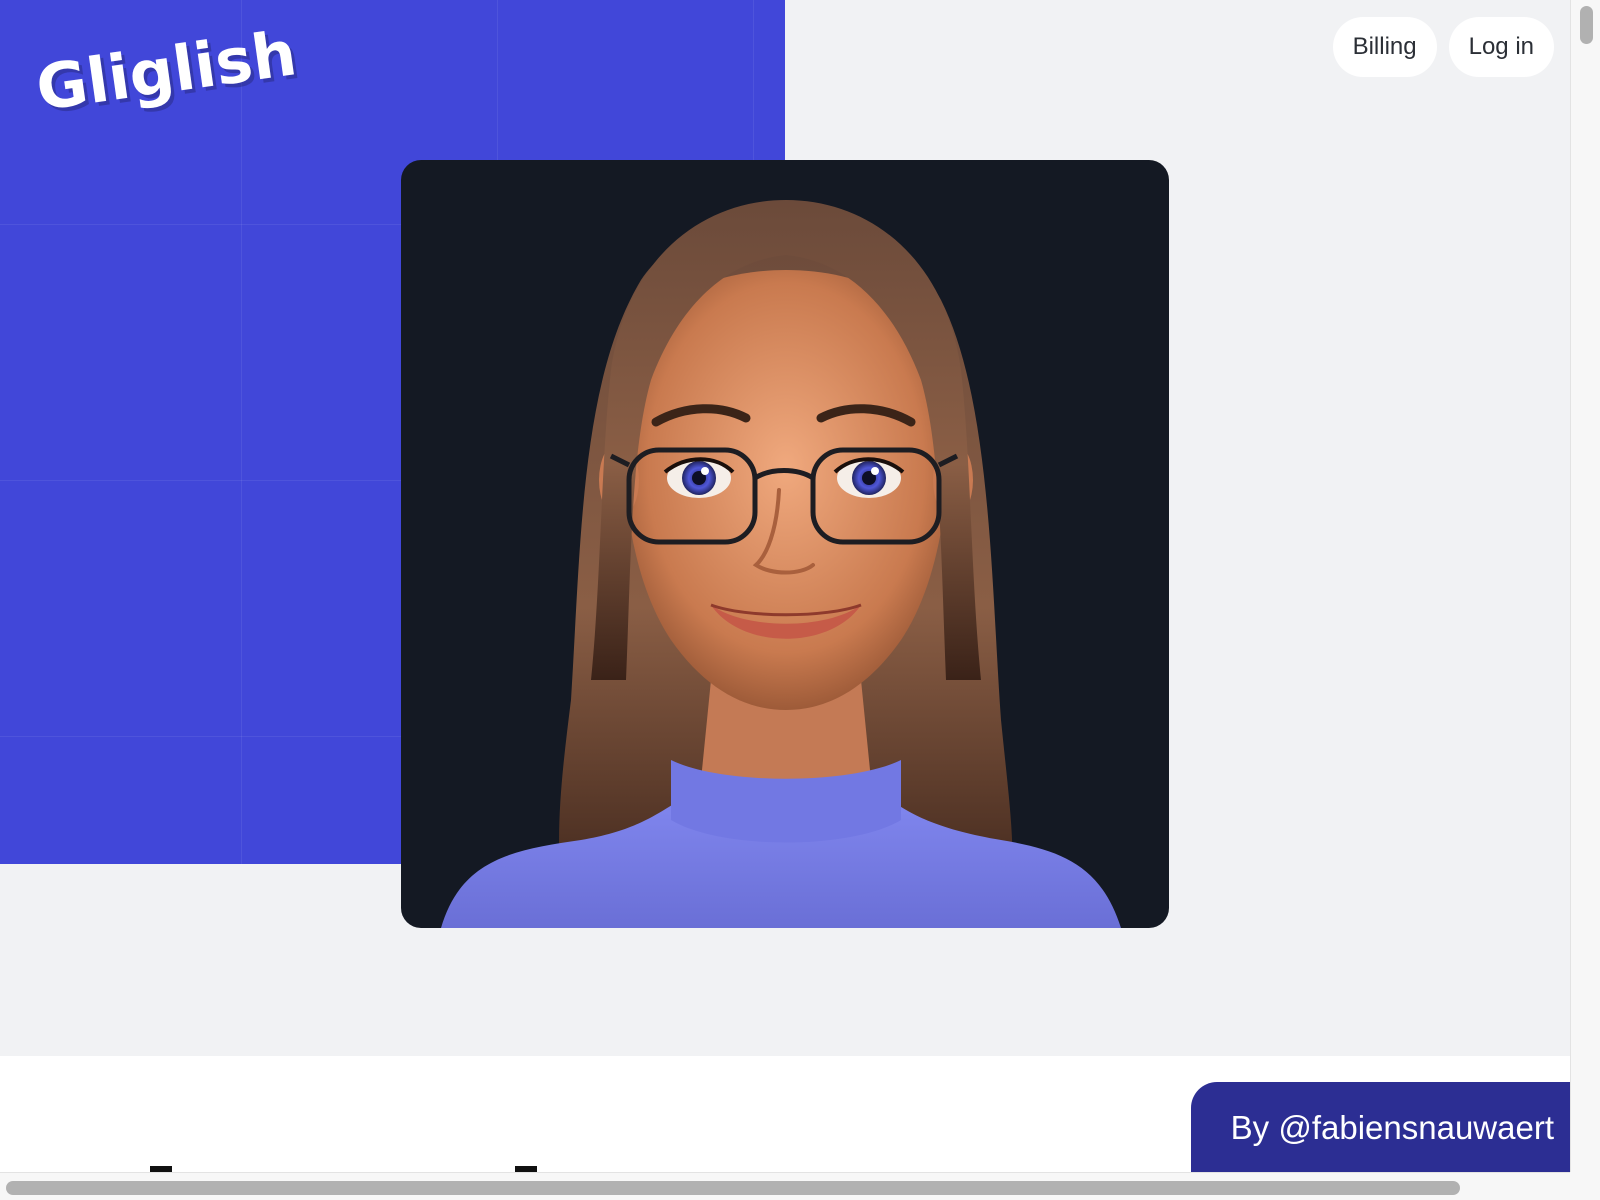 This screenshot has height=1200, width=1600. What do you see at coordinates (1586, 25) in the screenshot?
I see `vertical-scrollbar-thumb` at bounding box center [1586, 25].